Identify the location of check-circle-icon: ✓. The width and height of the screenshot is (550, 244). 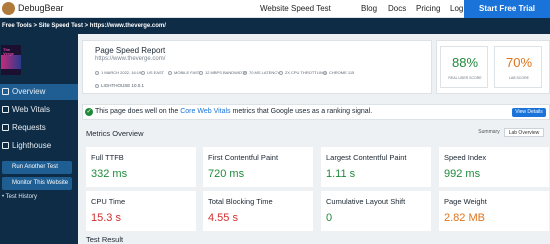
(89, 112).